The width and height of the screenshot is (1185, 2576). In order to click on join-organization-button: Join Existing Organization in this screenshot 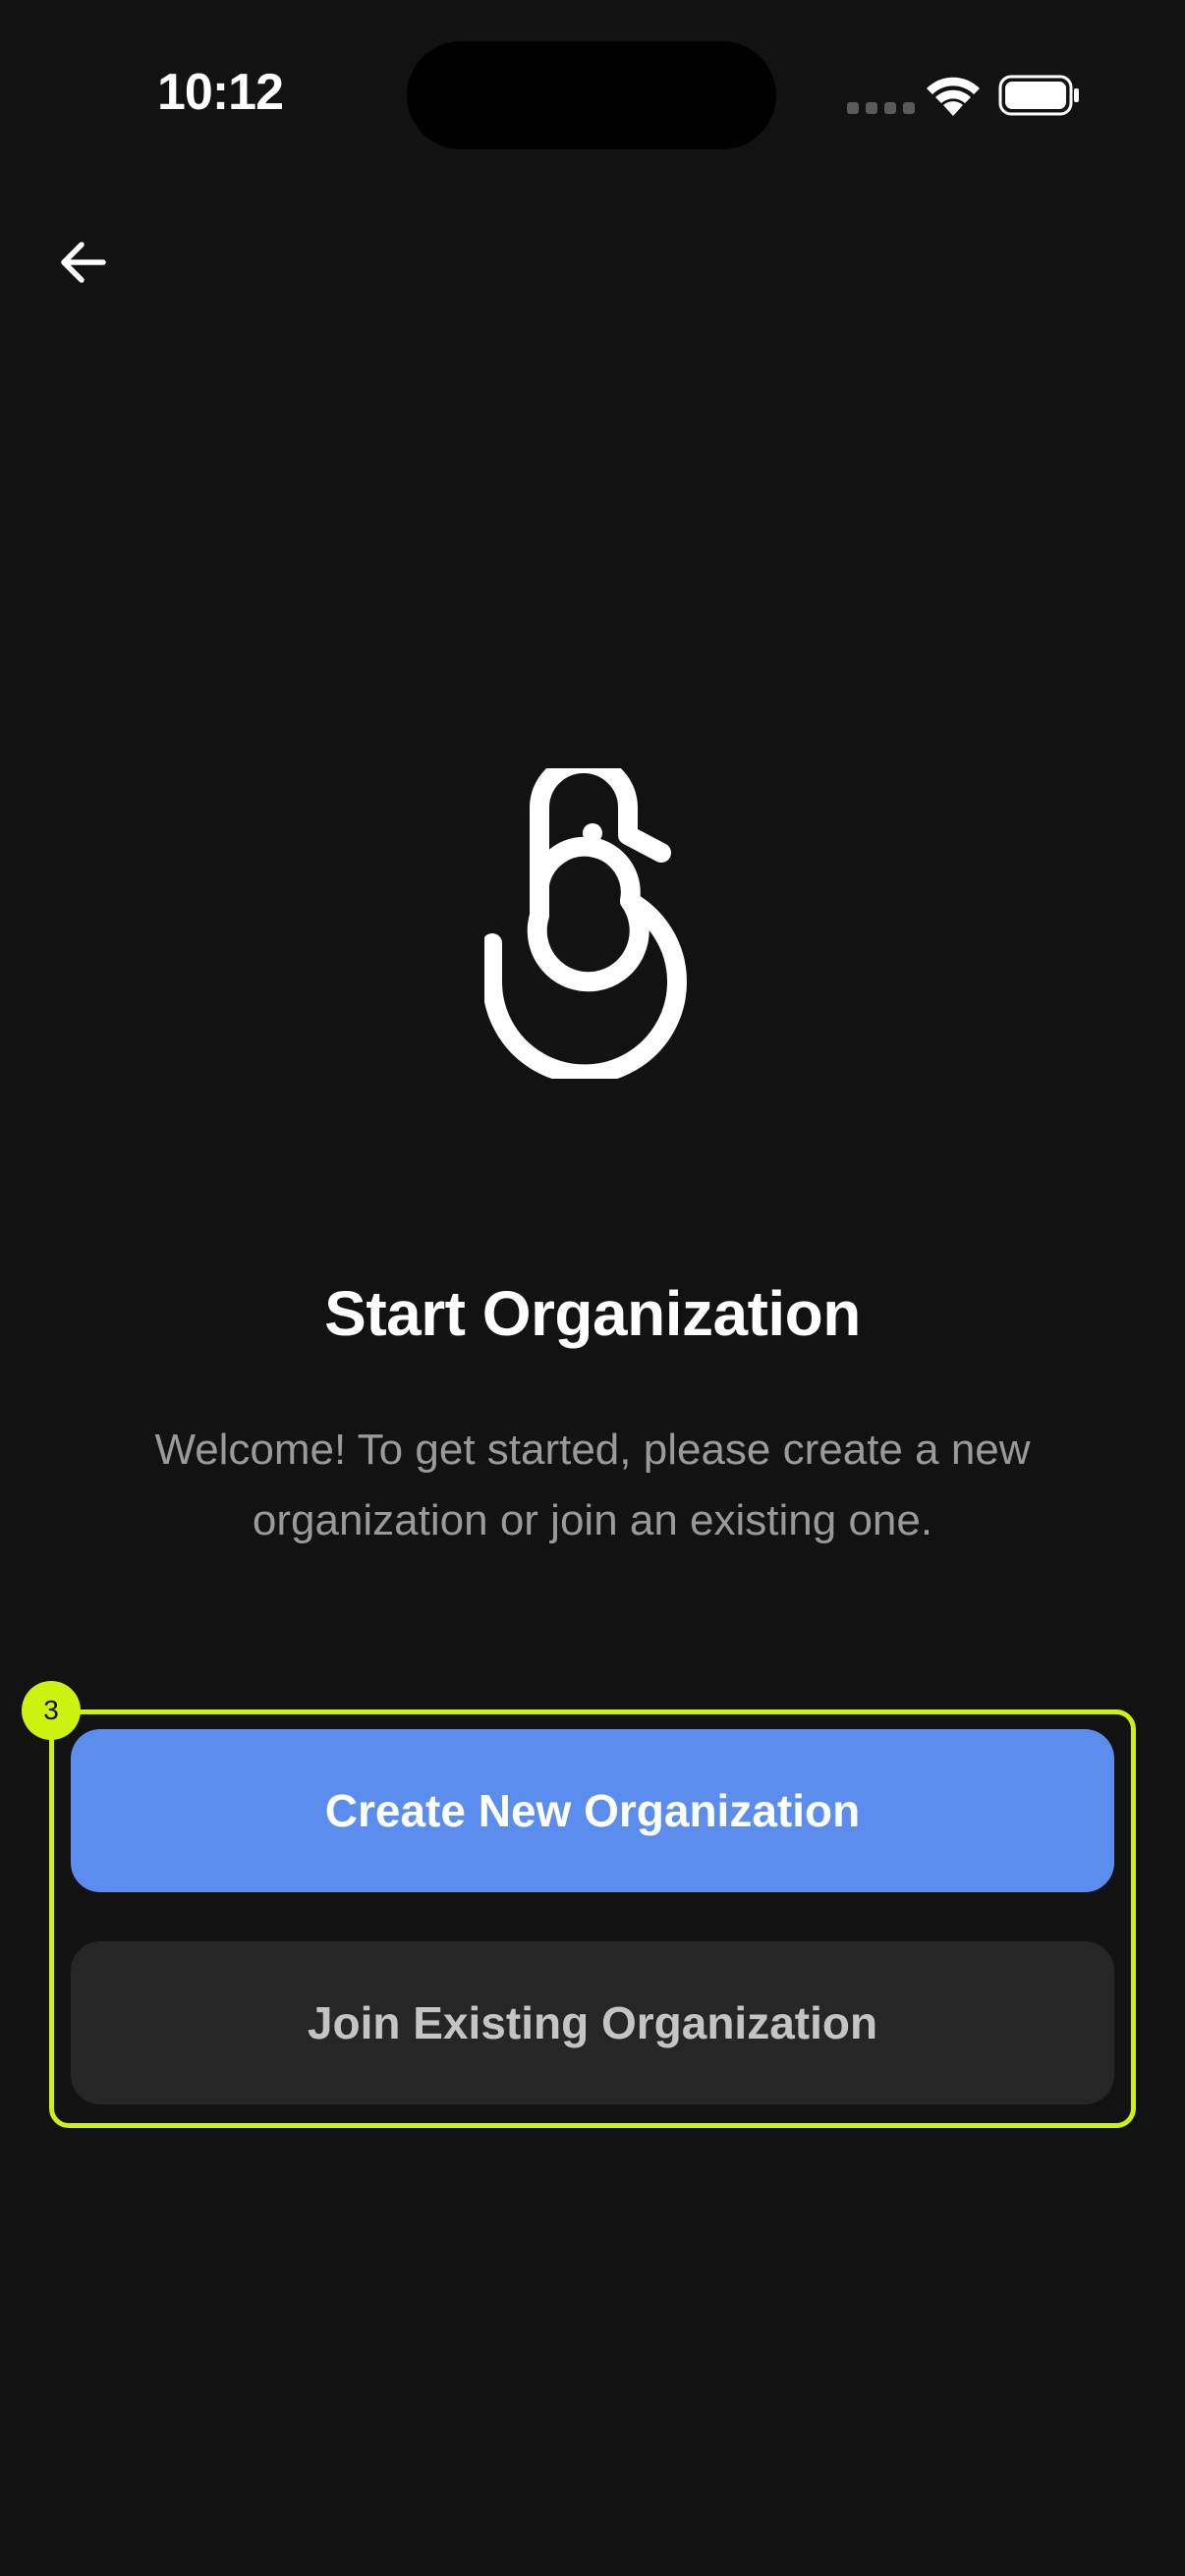, I will do `click(592, 2022)`.